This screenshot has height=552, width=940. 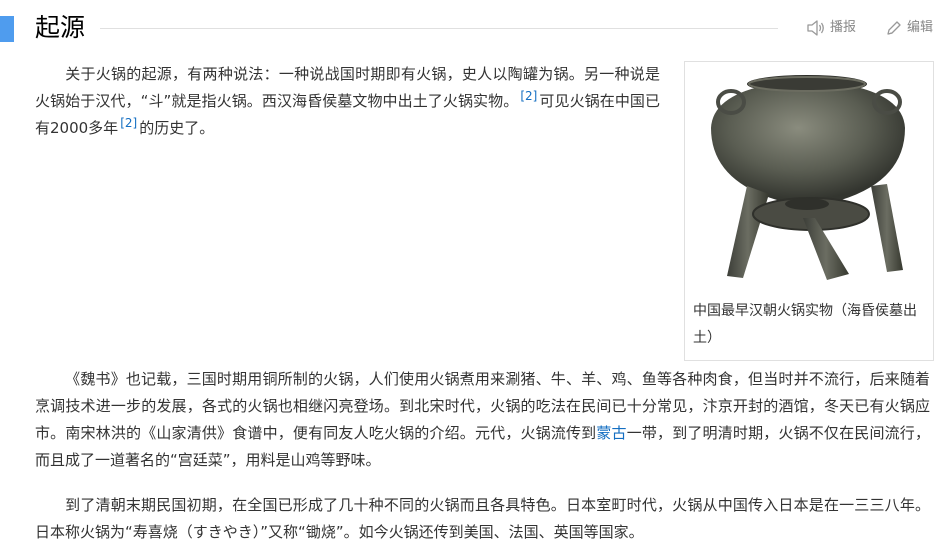 I want to click on play-label: 播报, so click(x=843, y=27).